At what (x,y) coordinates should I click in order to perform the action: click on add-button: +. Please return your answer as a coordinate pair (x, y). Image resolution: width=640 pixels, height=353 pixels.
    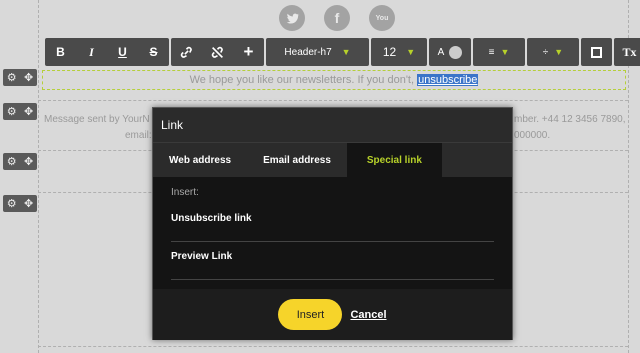
    Looking at the image, I should click on (248, 52).